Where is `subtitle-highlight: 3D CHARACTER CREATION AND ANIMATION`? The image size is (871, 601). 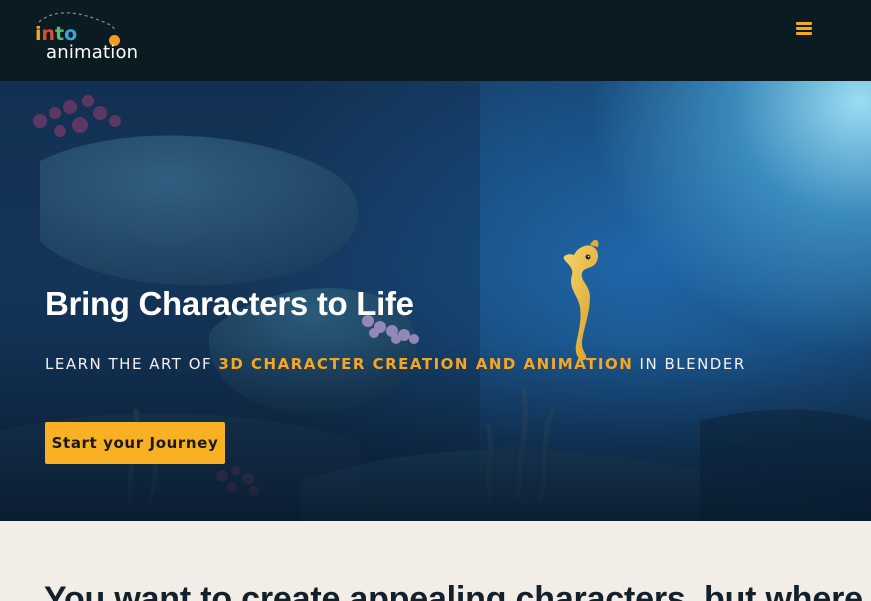
subtitle-highlight: 3D CHARACTER CREATION AND ANIMATION is located at coordinates (426, 364).